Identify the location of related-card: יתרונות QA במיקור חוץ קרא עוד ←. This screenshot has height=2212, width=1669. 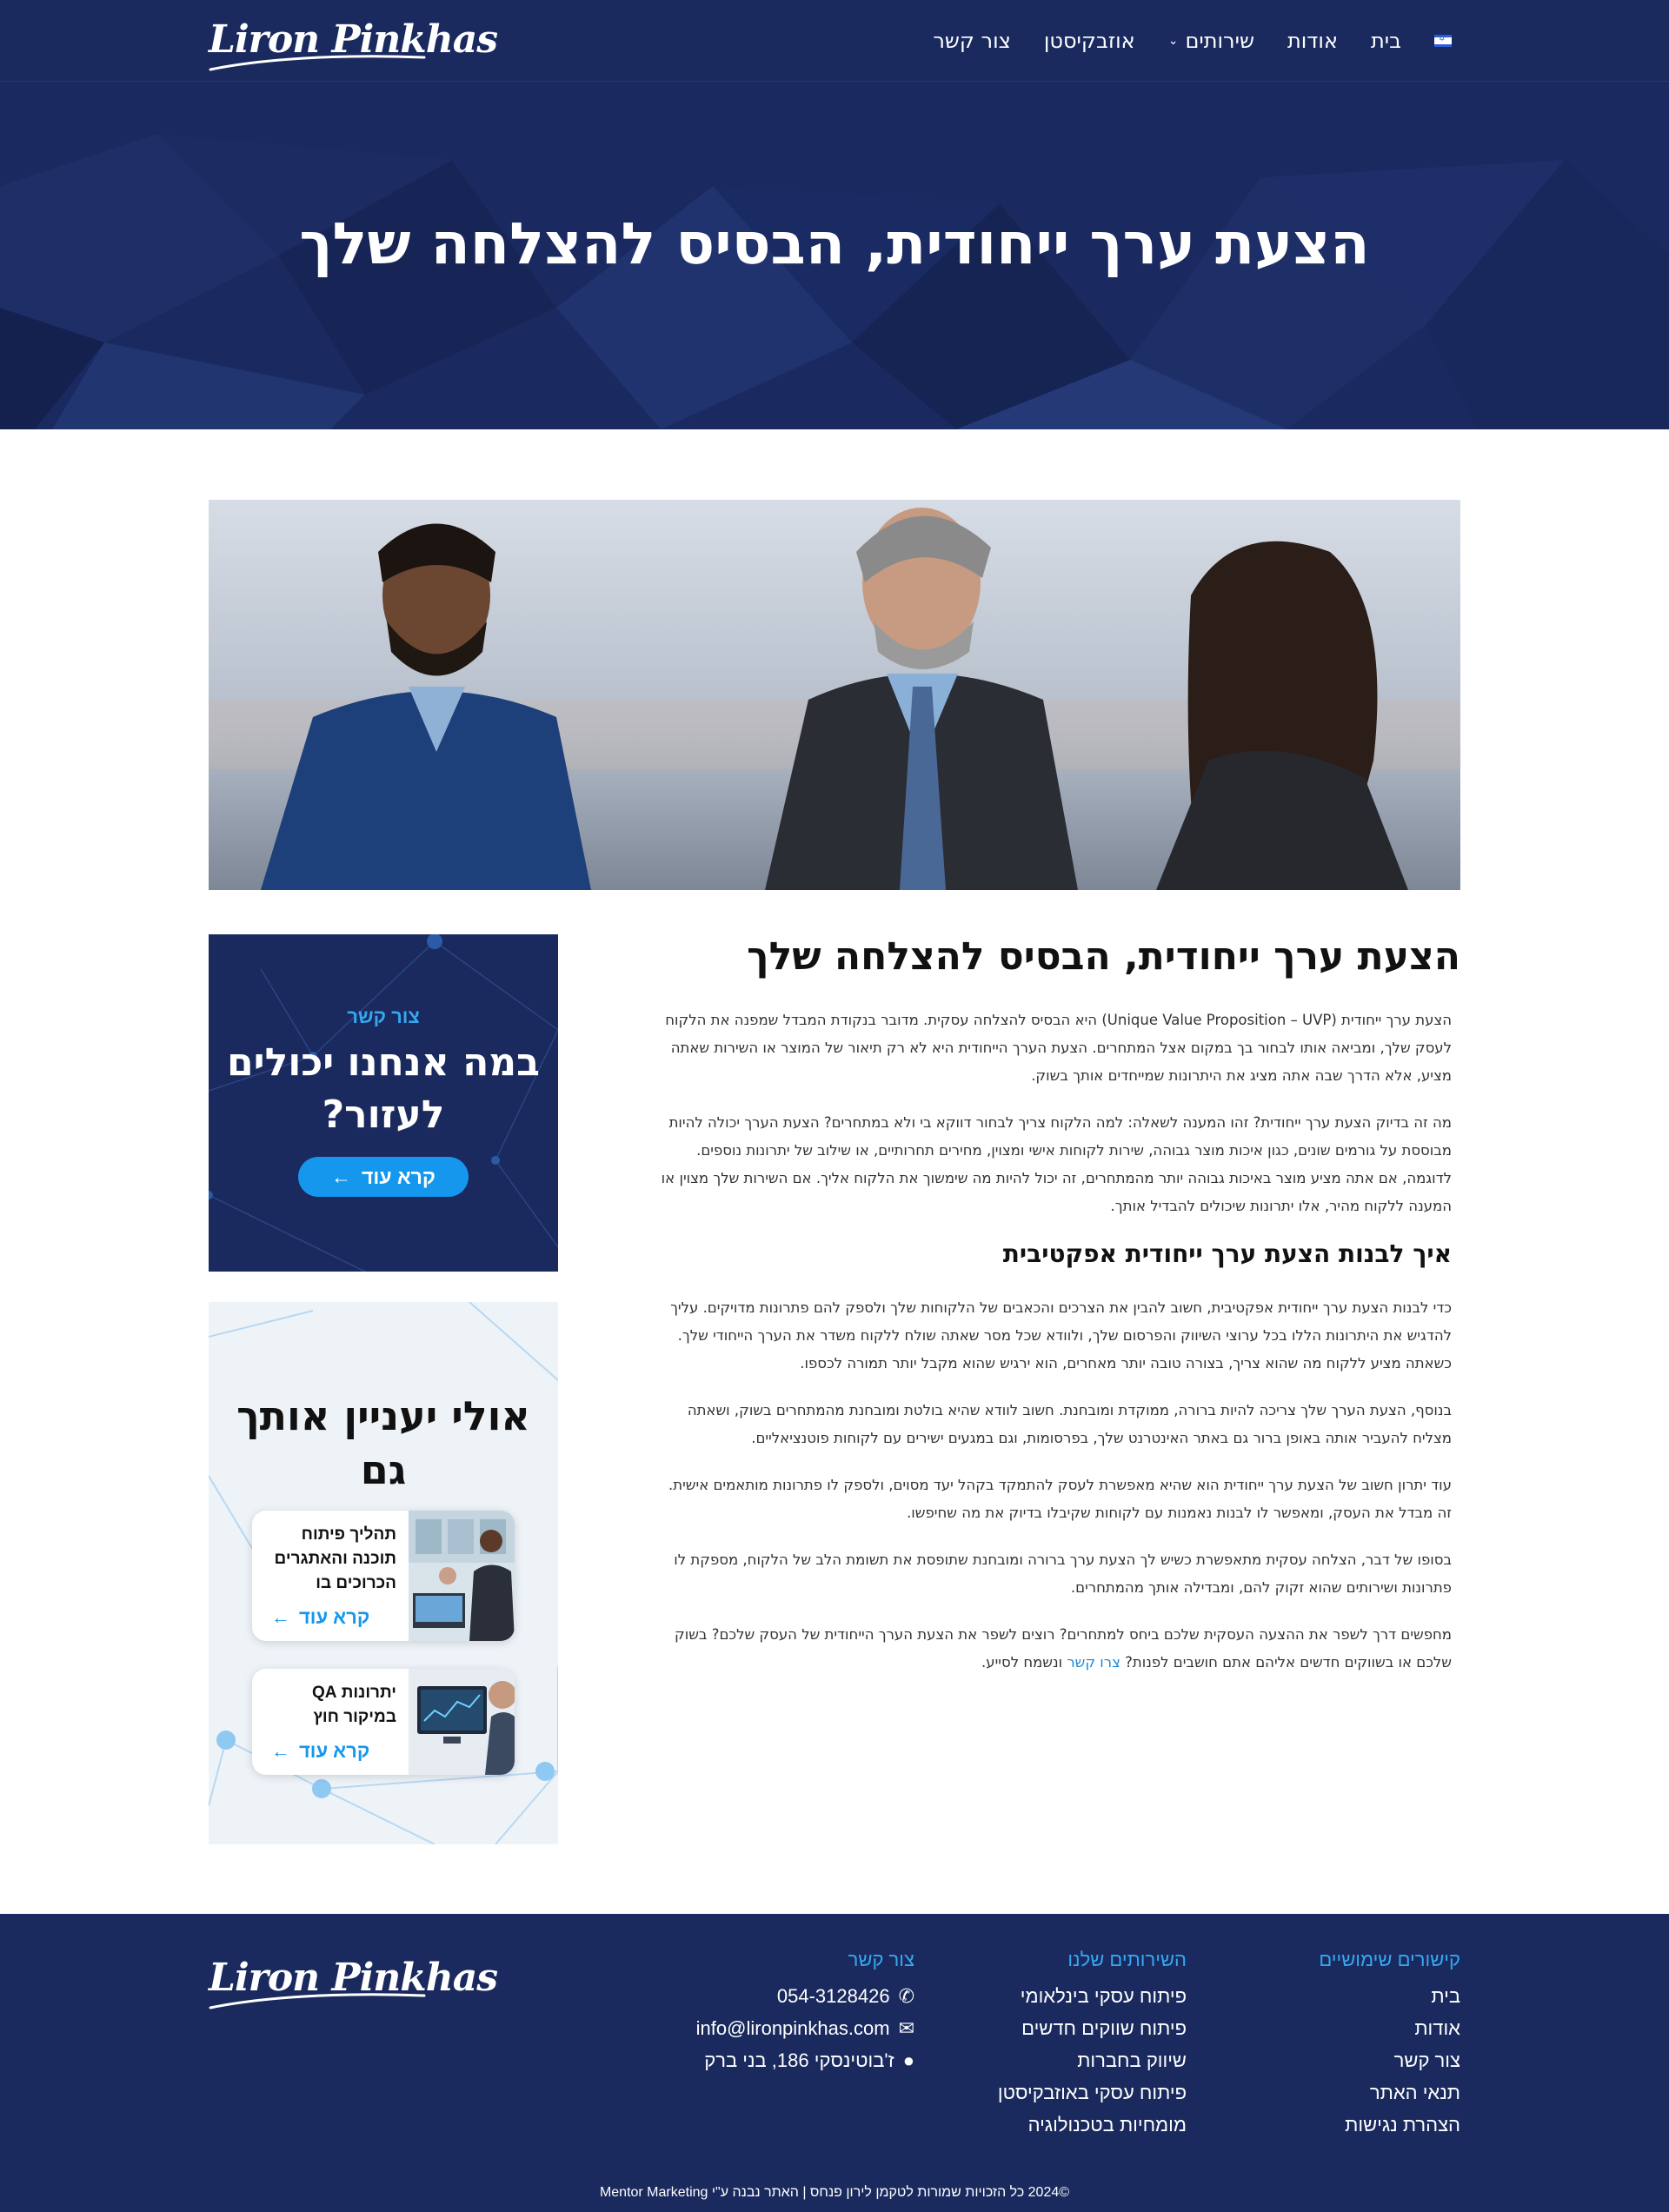
(383, 1722).